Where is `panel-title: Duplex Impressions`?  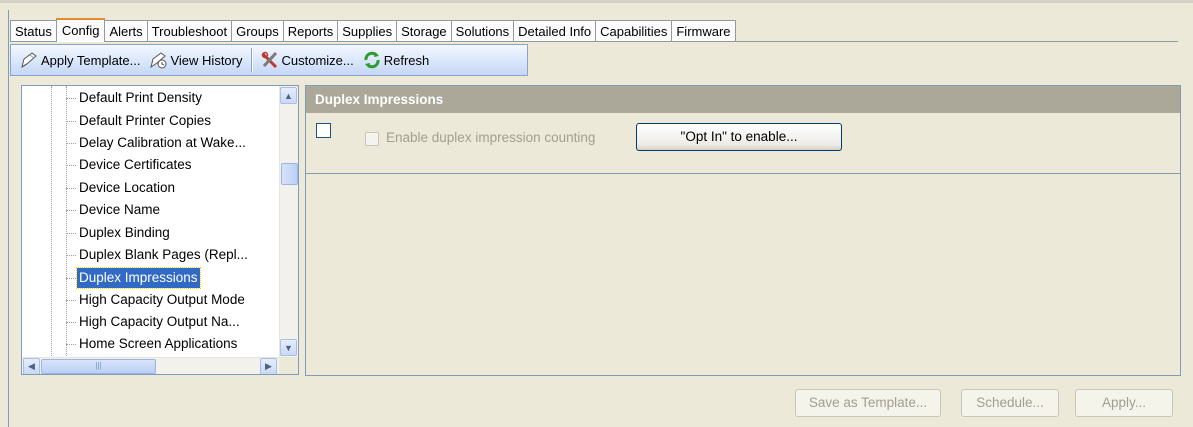 panel-title: Duplex Impressions is located at coordinates (743, 99).